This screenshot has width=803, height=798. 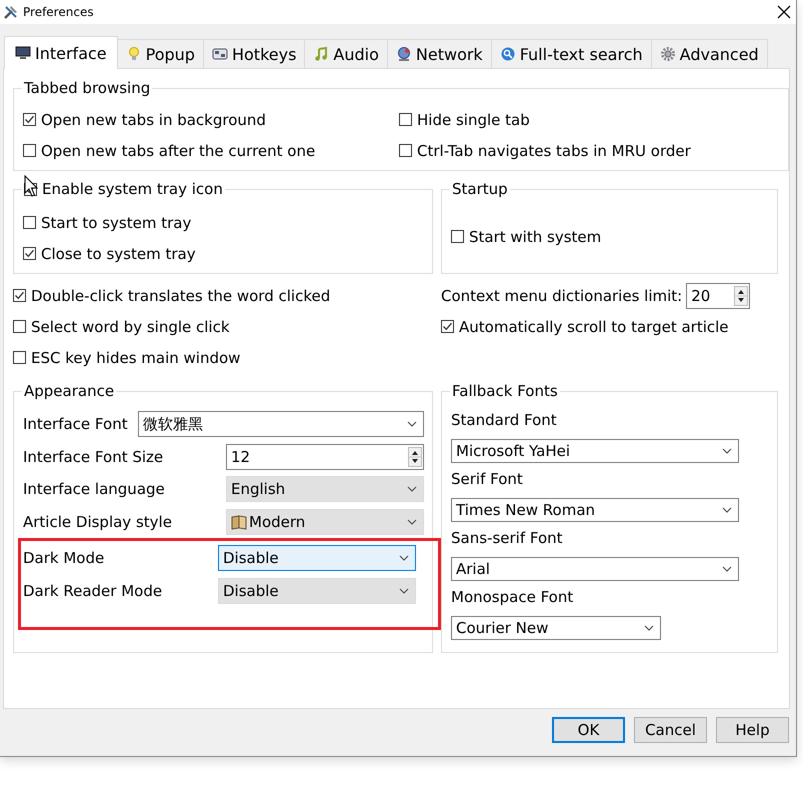 I want to click on group-title: Fallback Fonts, so click(x=505, y=391).